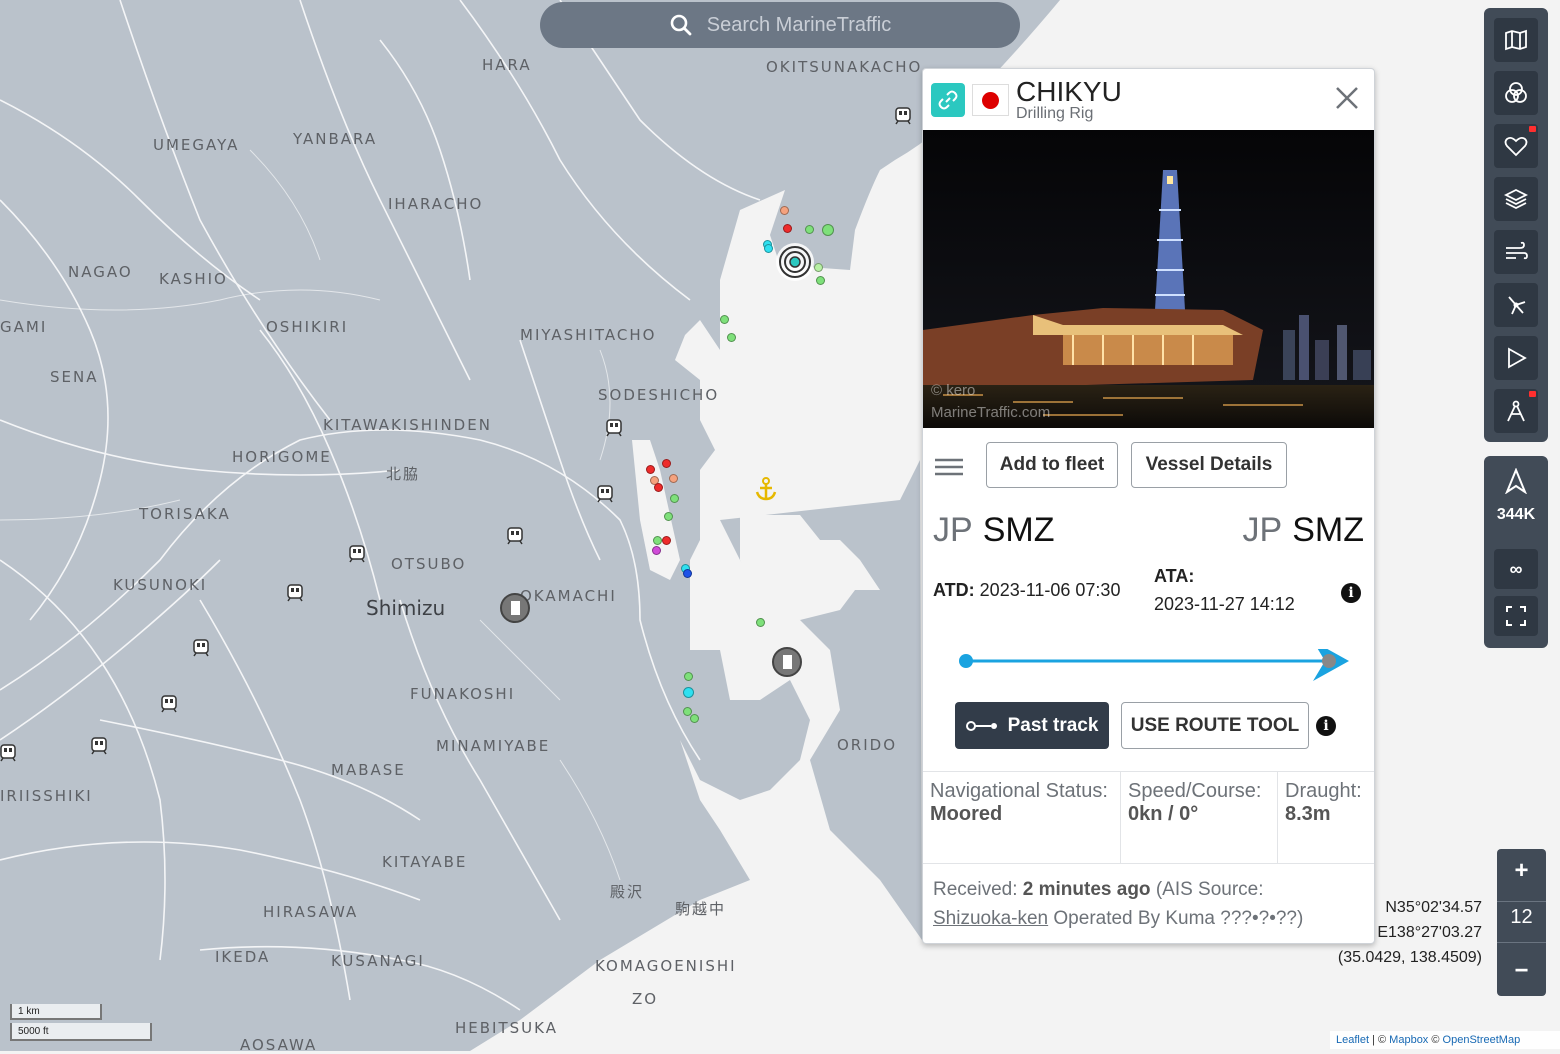  What do you see at coordinates (766, 490) in the screenshot?
I see `anchorage-icon` at bounding box center [766, 490].